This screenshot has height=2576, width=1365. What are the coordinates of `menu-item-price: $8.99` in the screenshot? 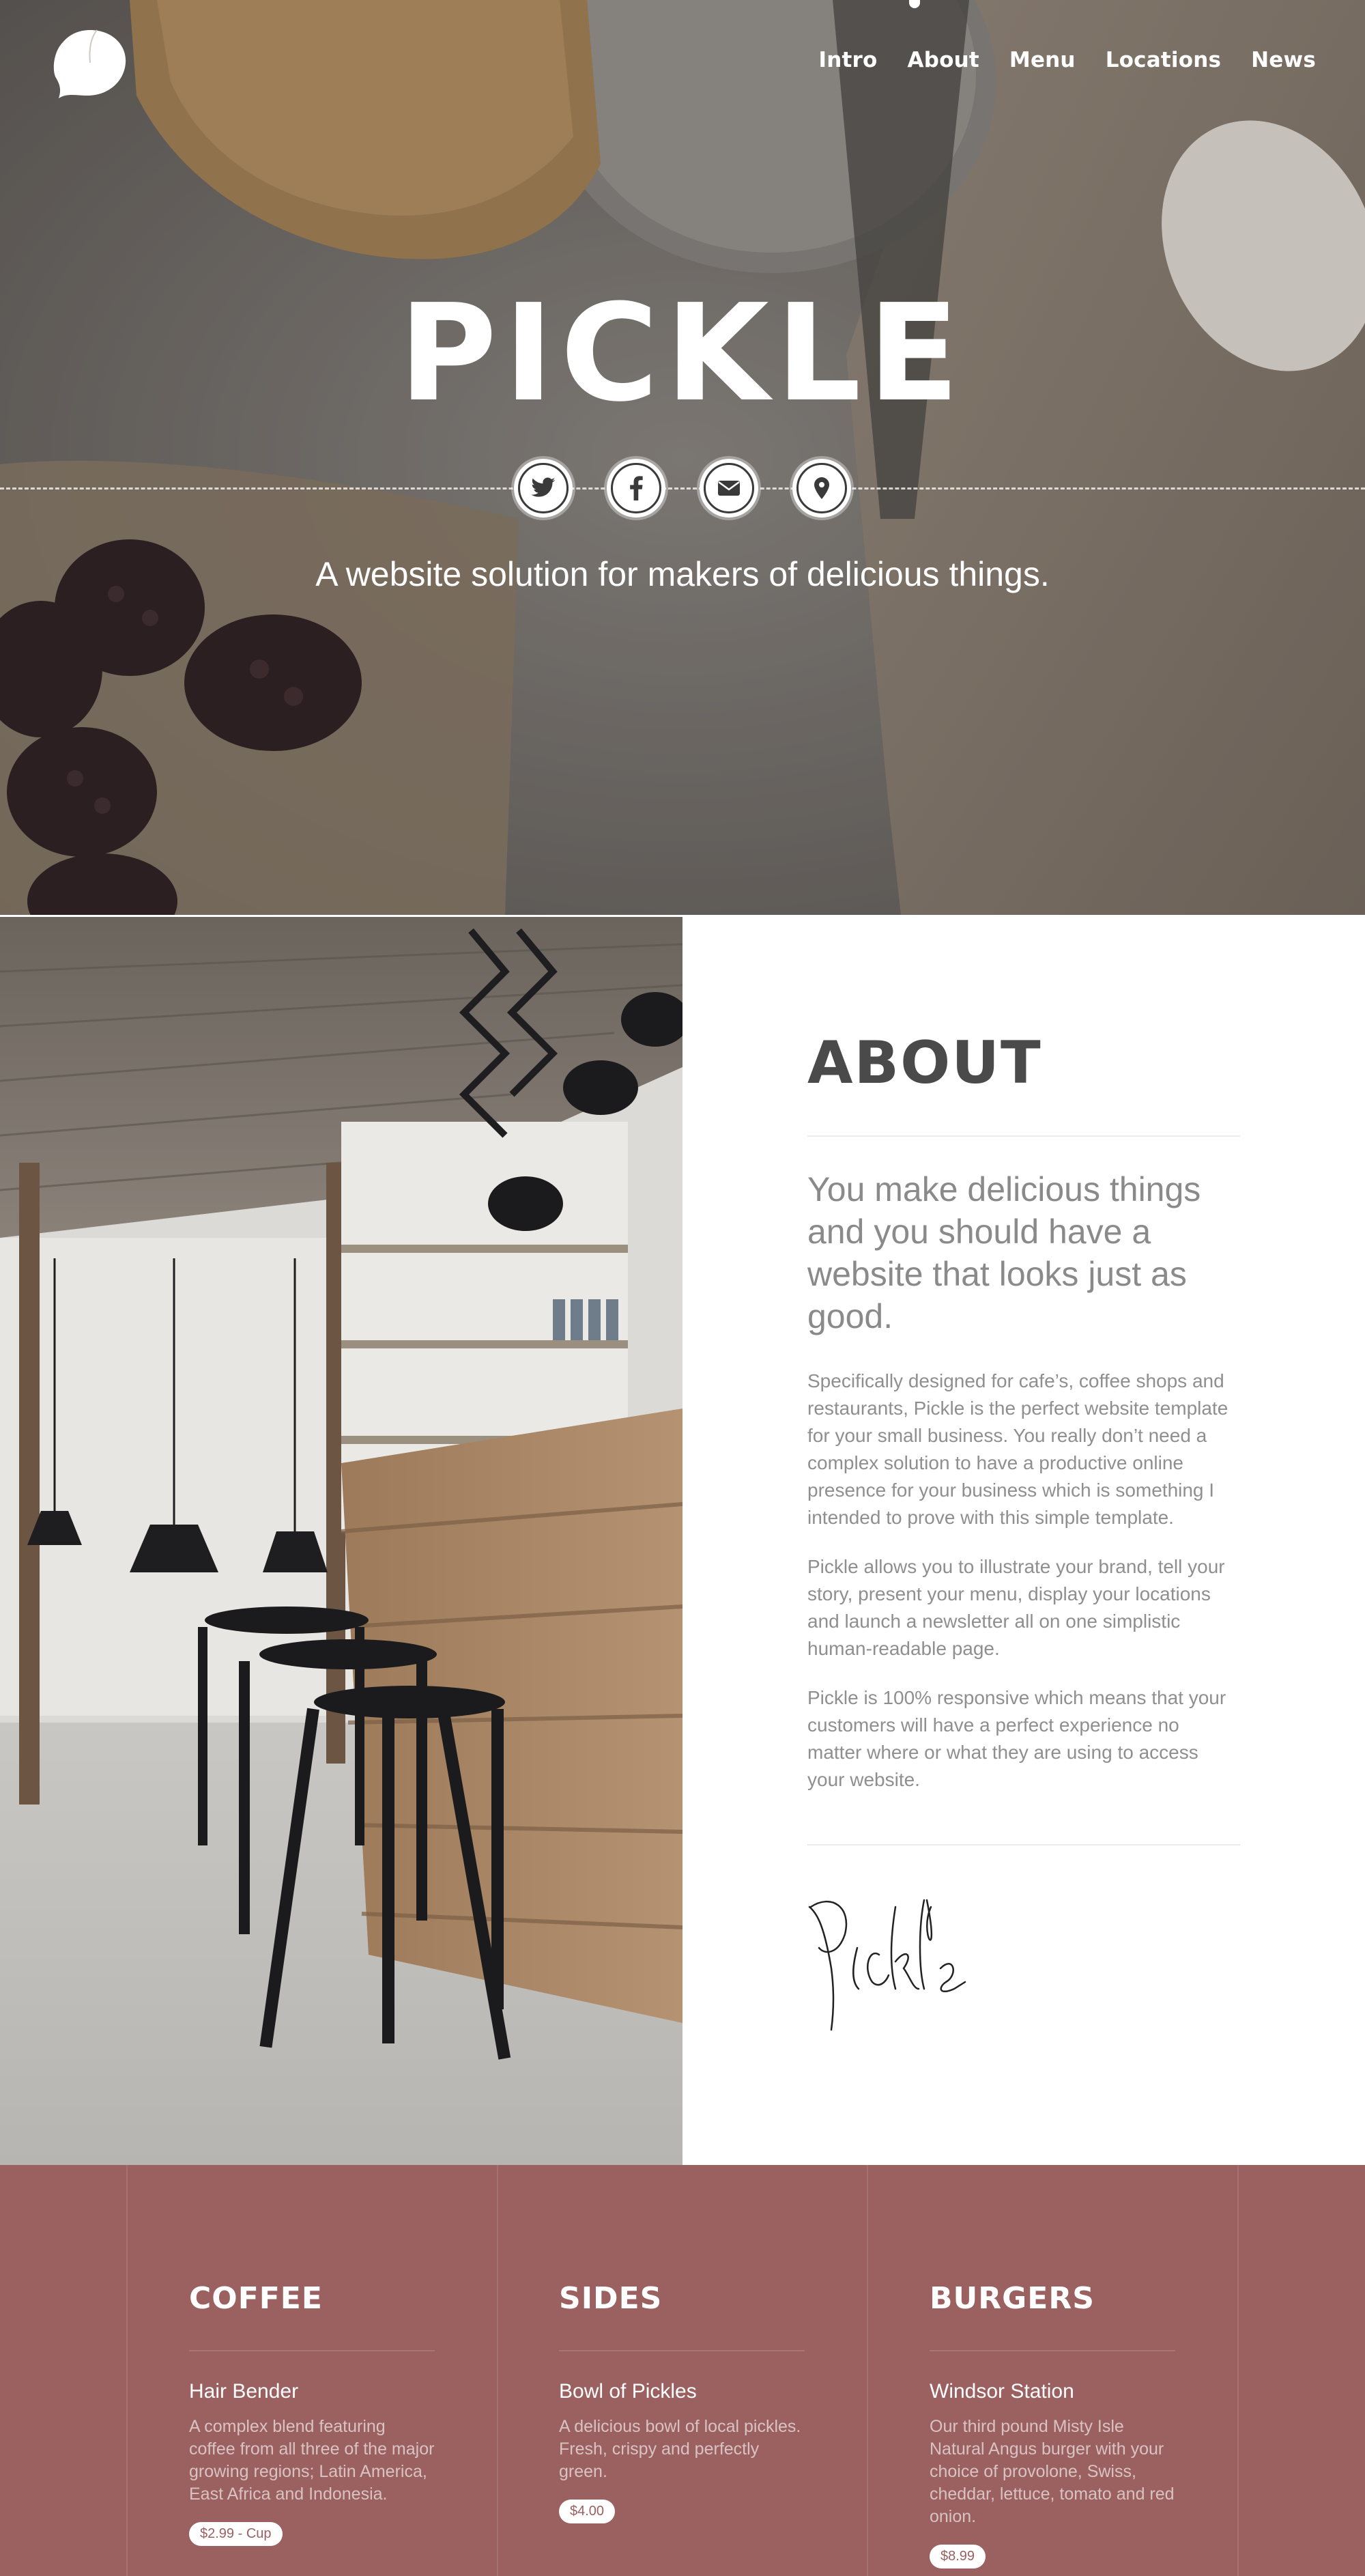 It's located at (958, 2556).